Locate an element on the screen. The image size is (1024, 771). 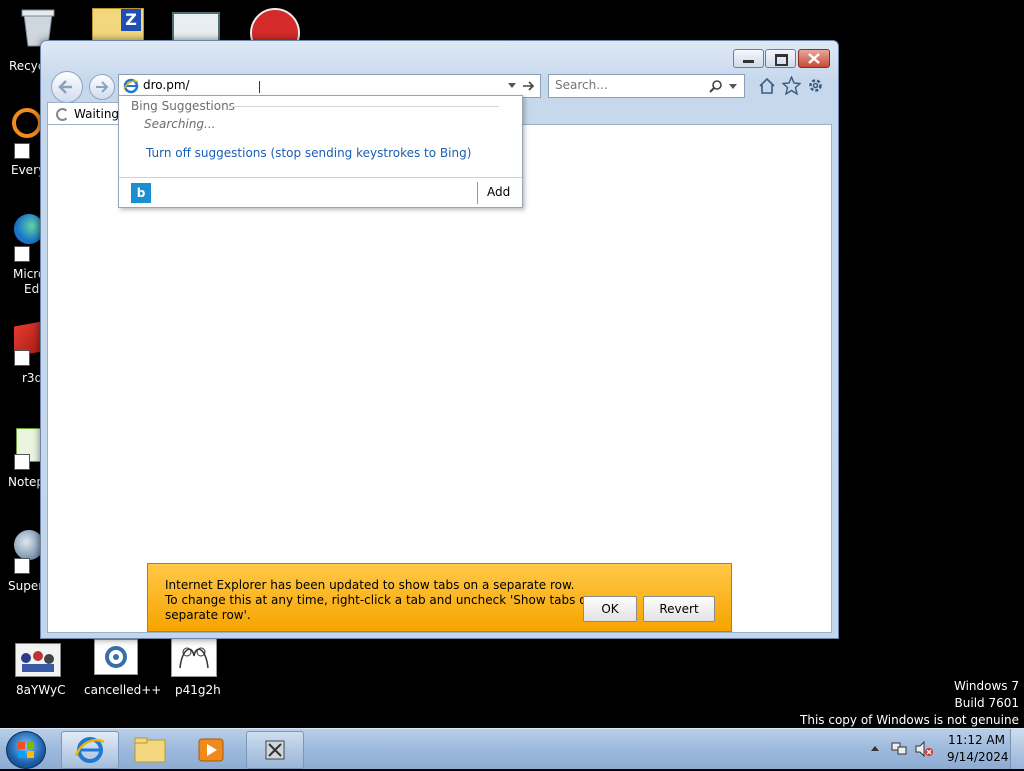
restore-icon is located at coordinates (781, 60).